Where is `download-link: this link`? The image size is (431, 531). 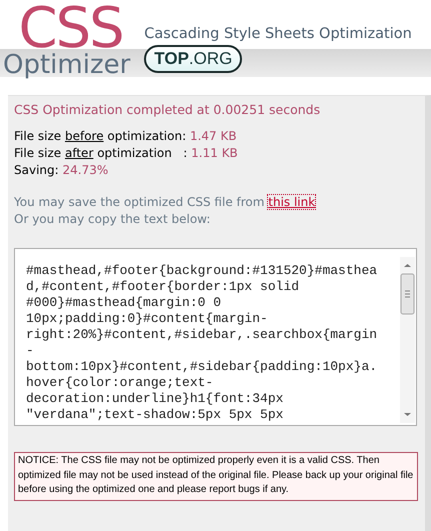
download-link: this link is located at coordinates (292, 202).